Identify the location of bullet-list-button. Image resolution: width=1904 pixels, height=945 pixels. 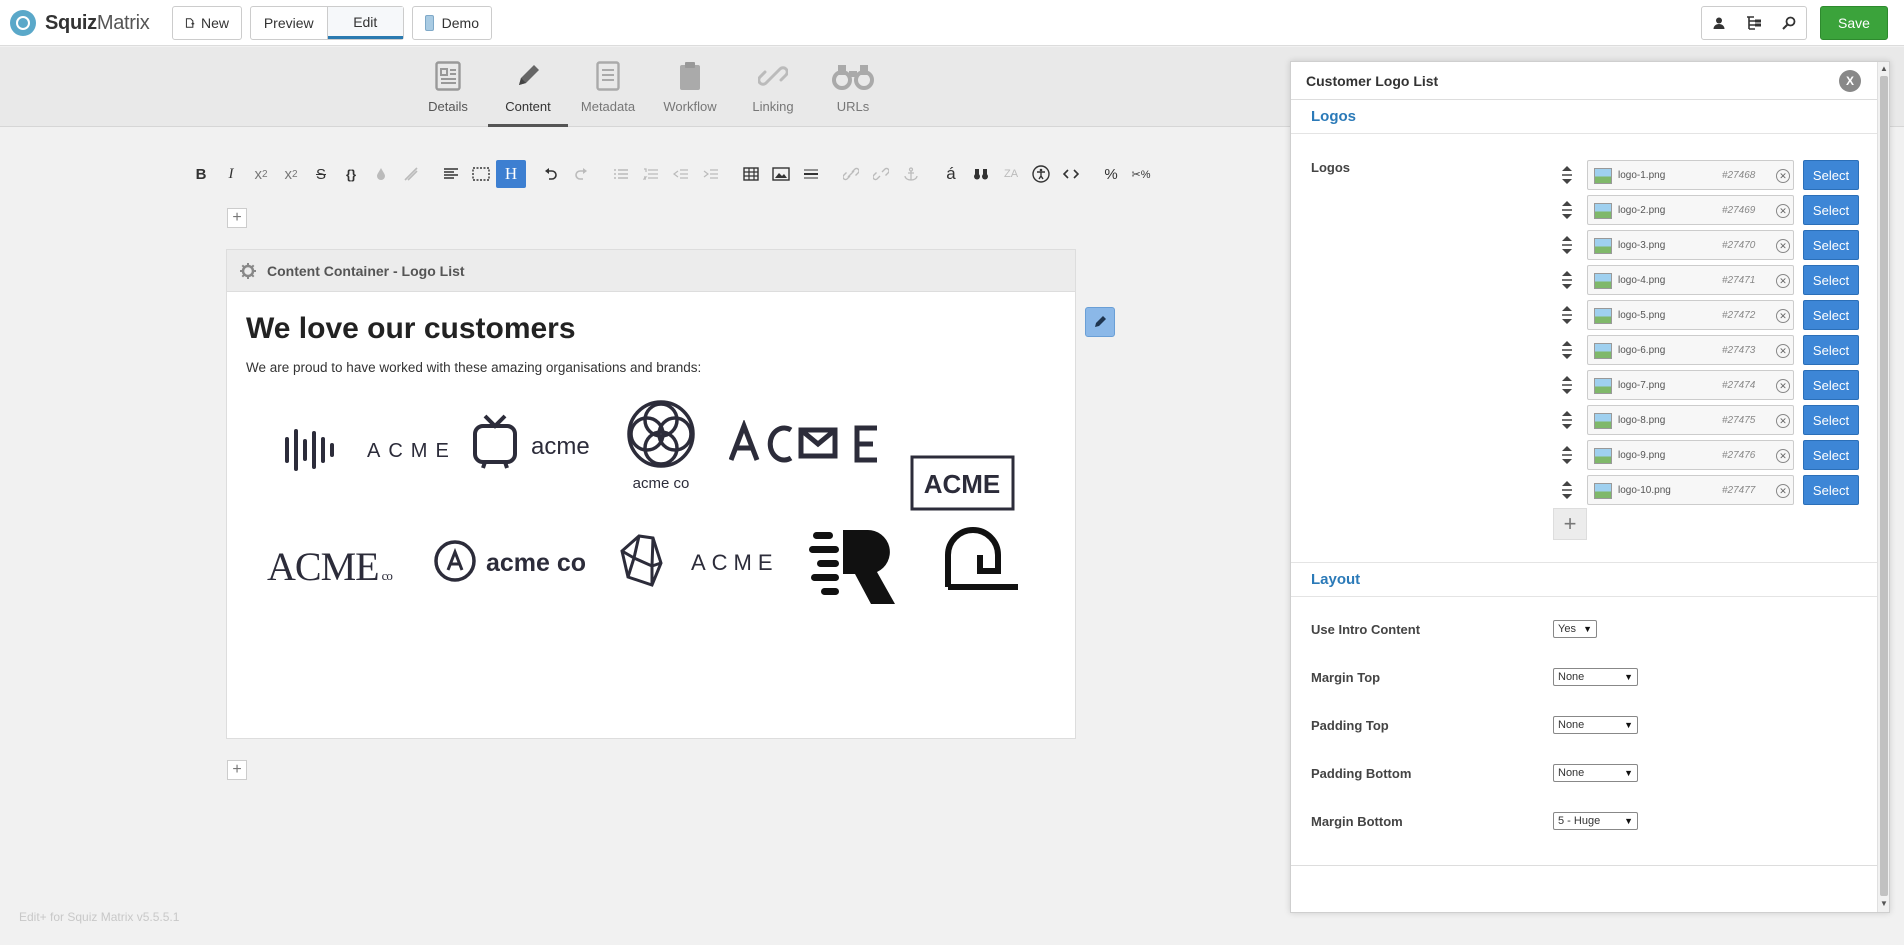
(621, 174).